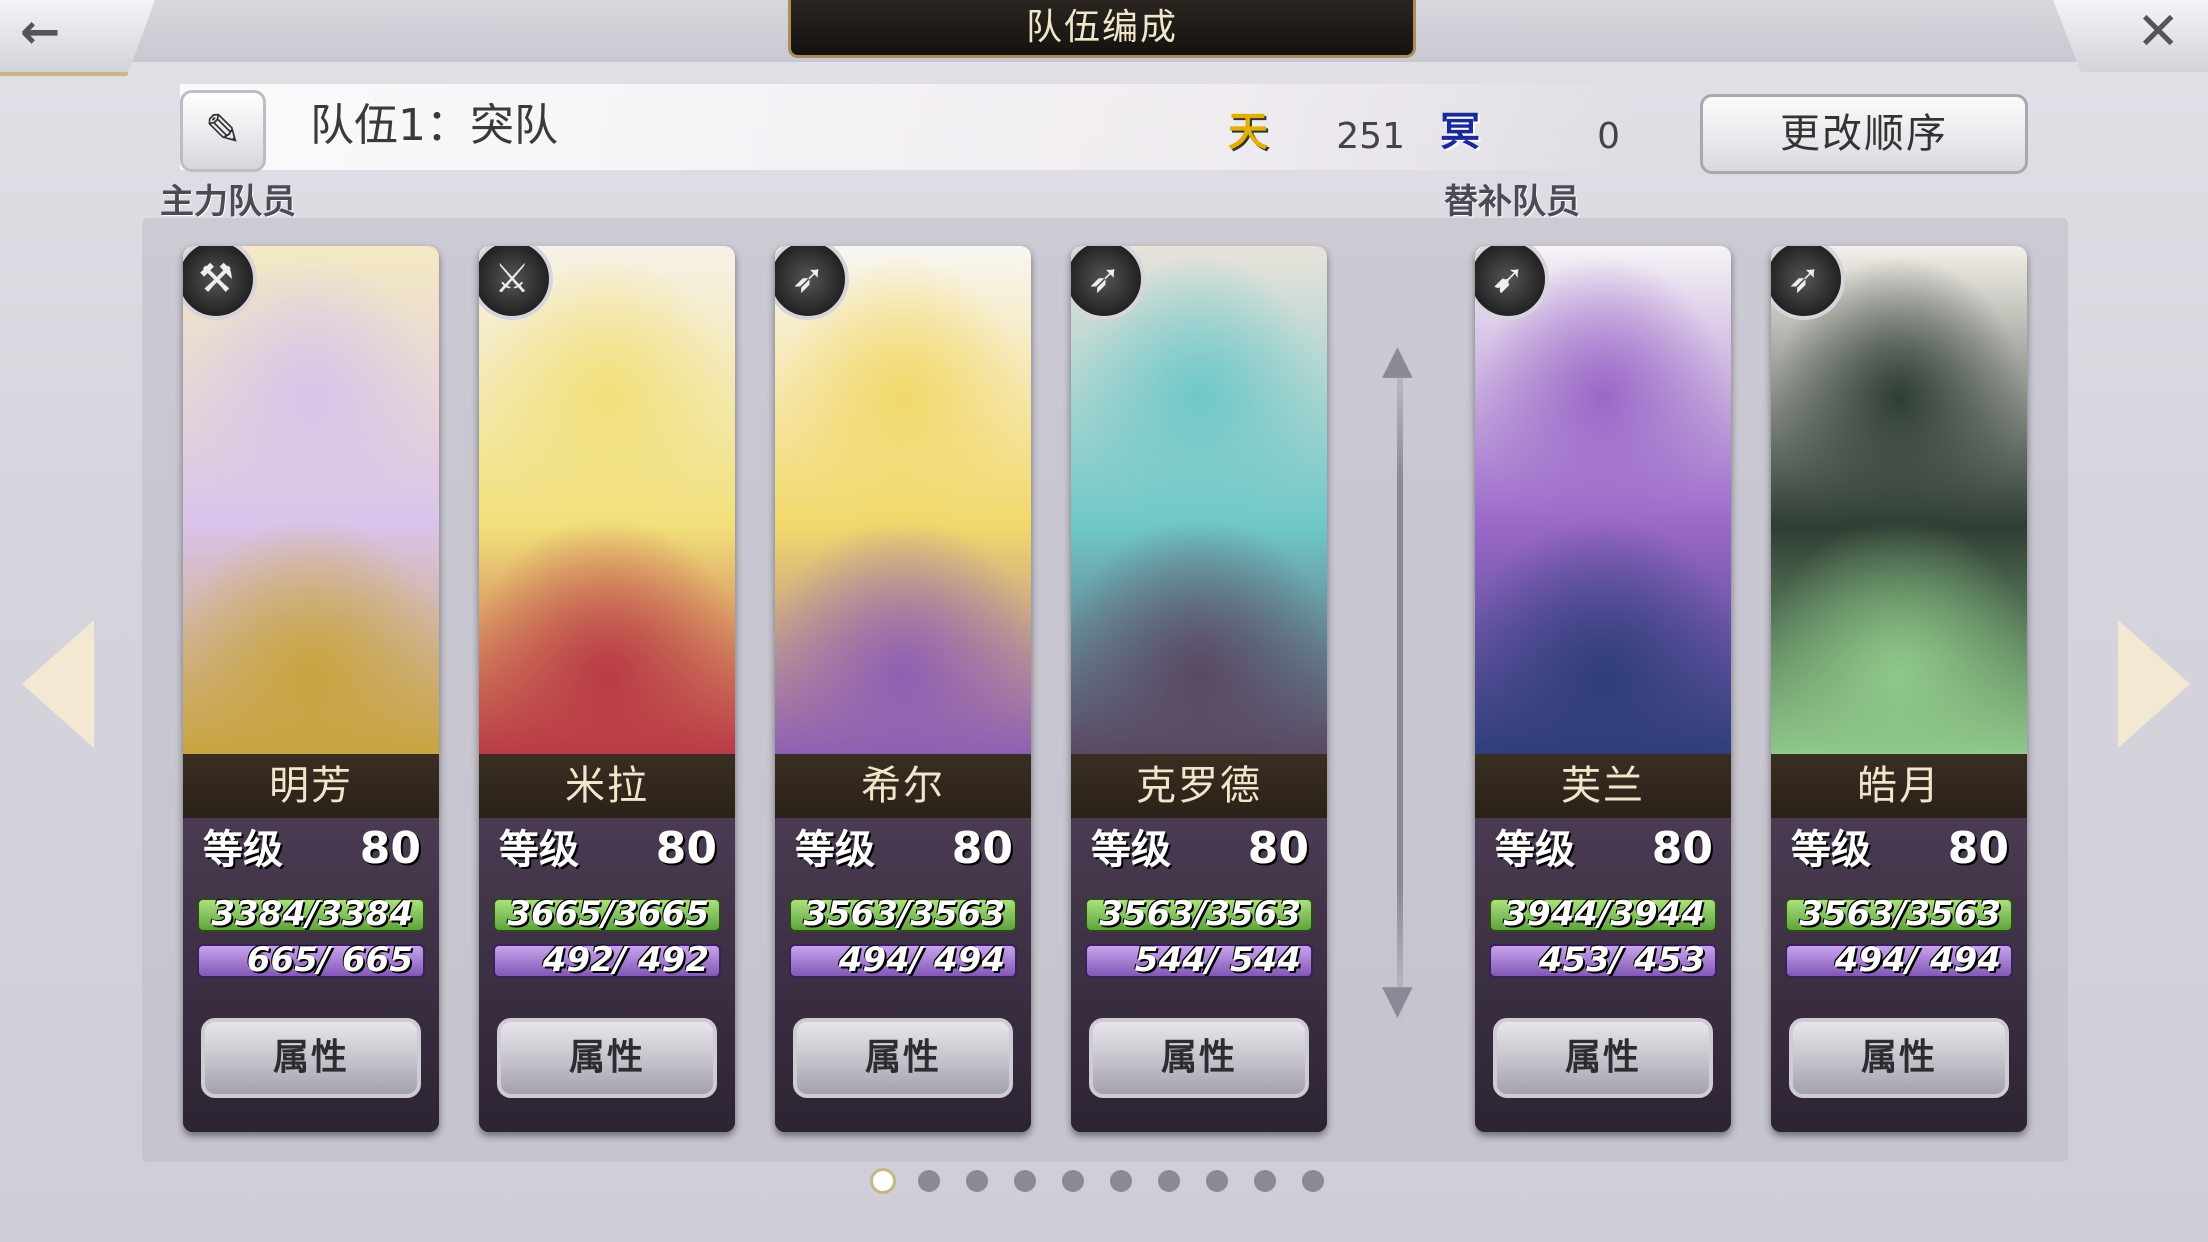 This screenshot has width=2208, height=1242. I want to click on character-card: ➶ 克罗德 等级 80 3563/3563 544/ 544 属性, so click(1199, 689).